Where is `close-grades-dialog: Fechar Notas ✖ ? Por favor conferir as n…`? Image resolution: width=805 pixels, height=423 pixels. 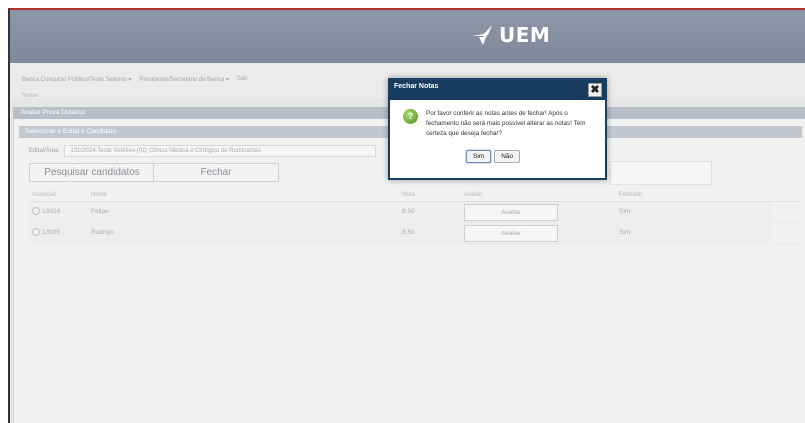 close-grades-dialog: Fechar Notas ✖ ? Por favor conferir as n… is located at coordinates (497, 129).